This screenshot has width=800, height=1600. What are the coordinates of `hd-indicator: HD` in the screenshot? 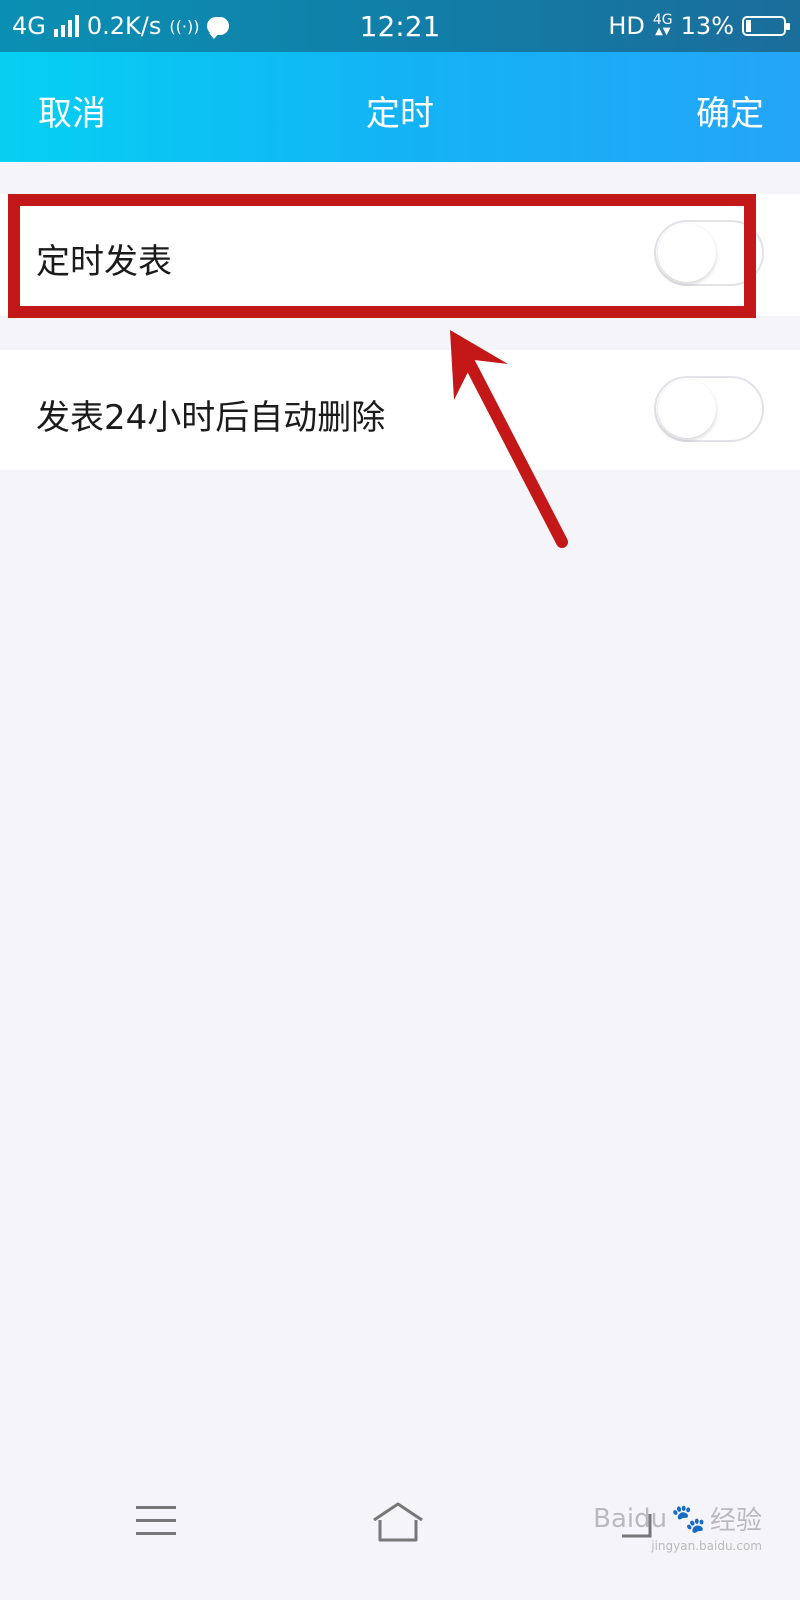 It's located at (626, 26).